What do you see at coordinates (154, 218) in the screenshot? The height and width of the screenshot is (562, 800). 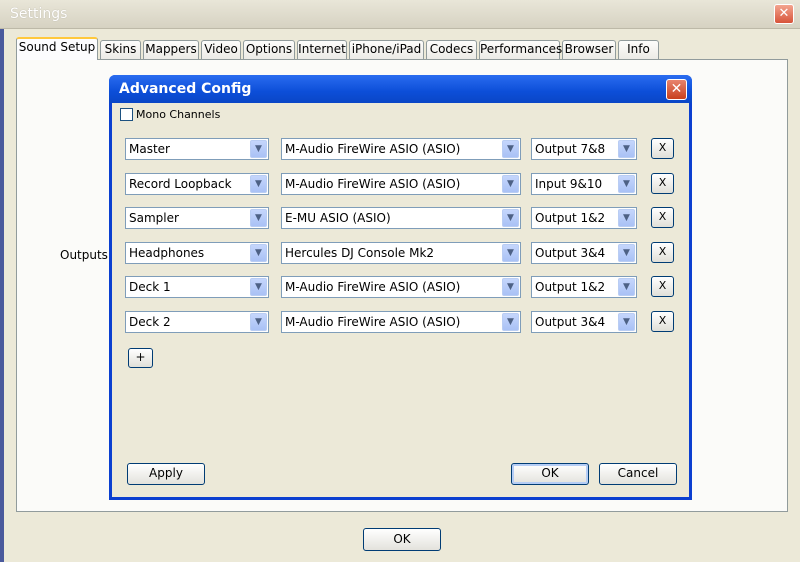 I see `channel-value: Sampler` at bounding box center [154, 218].